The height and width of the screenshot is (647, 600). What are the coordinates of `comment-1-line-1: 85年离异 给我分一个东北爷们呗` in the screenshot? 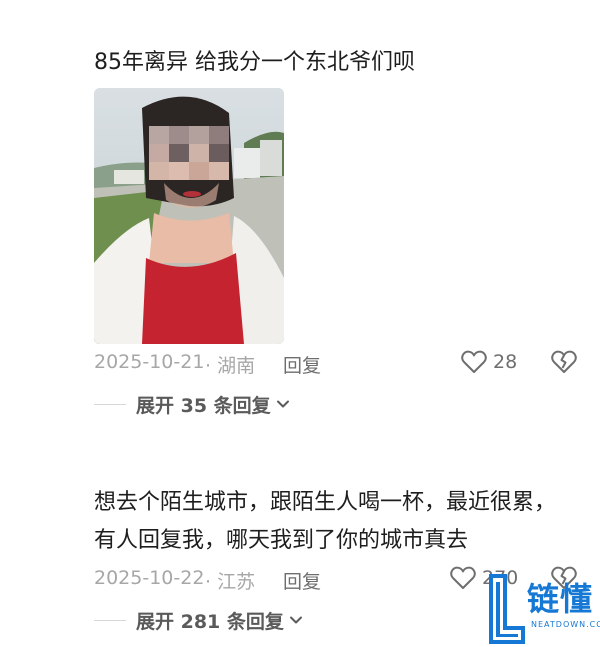 It's located at (254, 62).